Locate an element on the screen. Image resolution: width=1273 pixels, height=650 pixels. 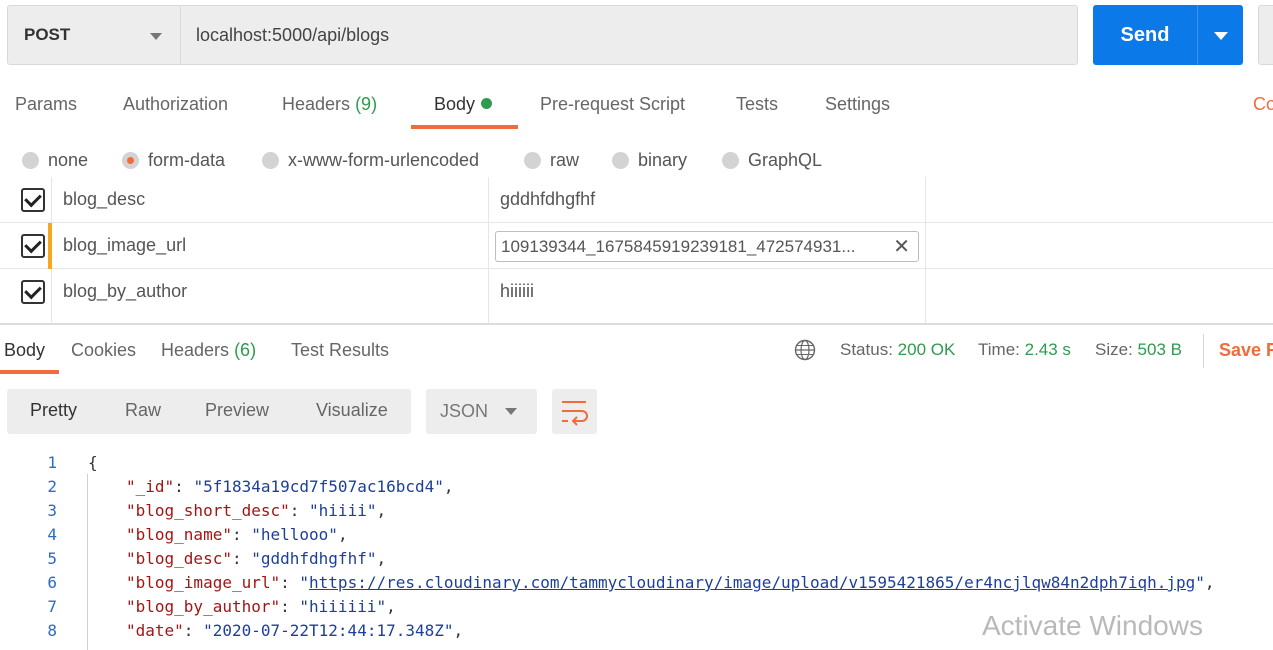
response-tab-headers-label: Headers is located at coordinates (195, 350).